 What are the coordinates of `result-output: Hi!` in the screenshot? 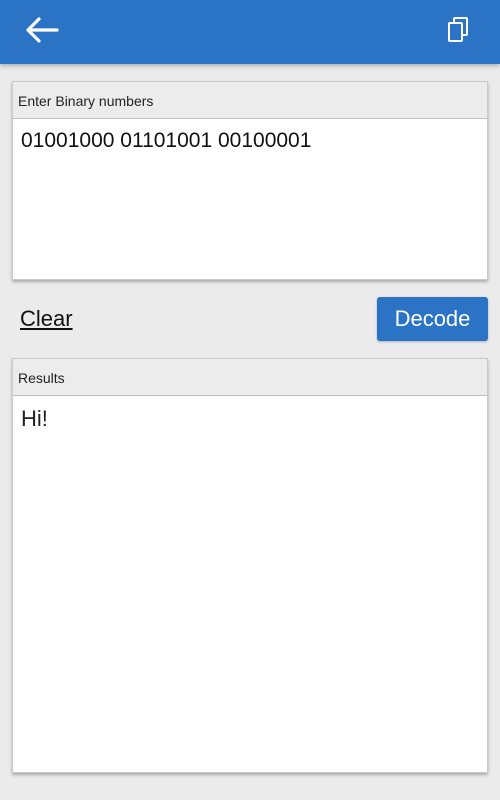 It's located at (34, 418).